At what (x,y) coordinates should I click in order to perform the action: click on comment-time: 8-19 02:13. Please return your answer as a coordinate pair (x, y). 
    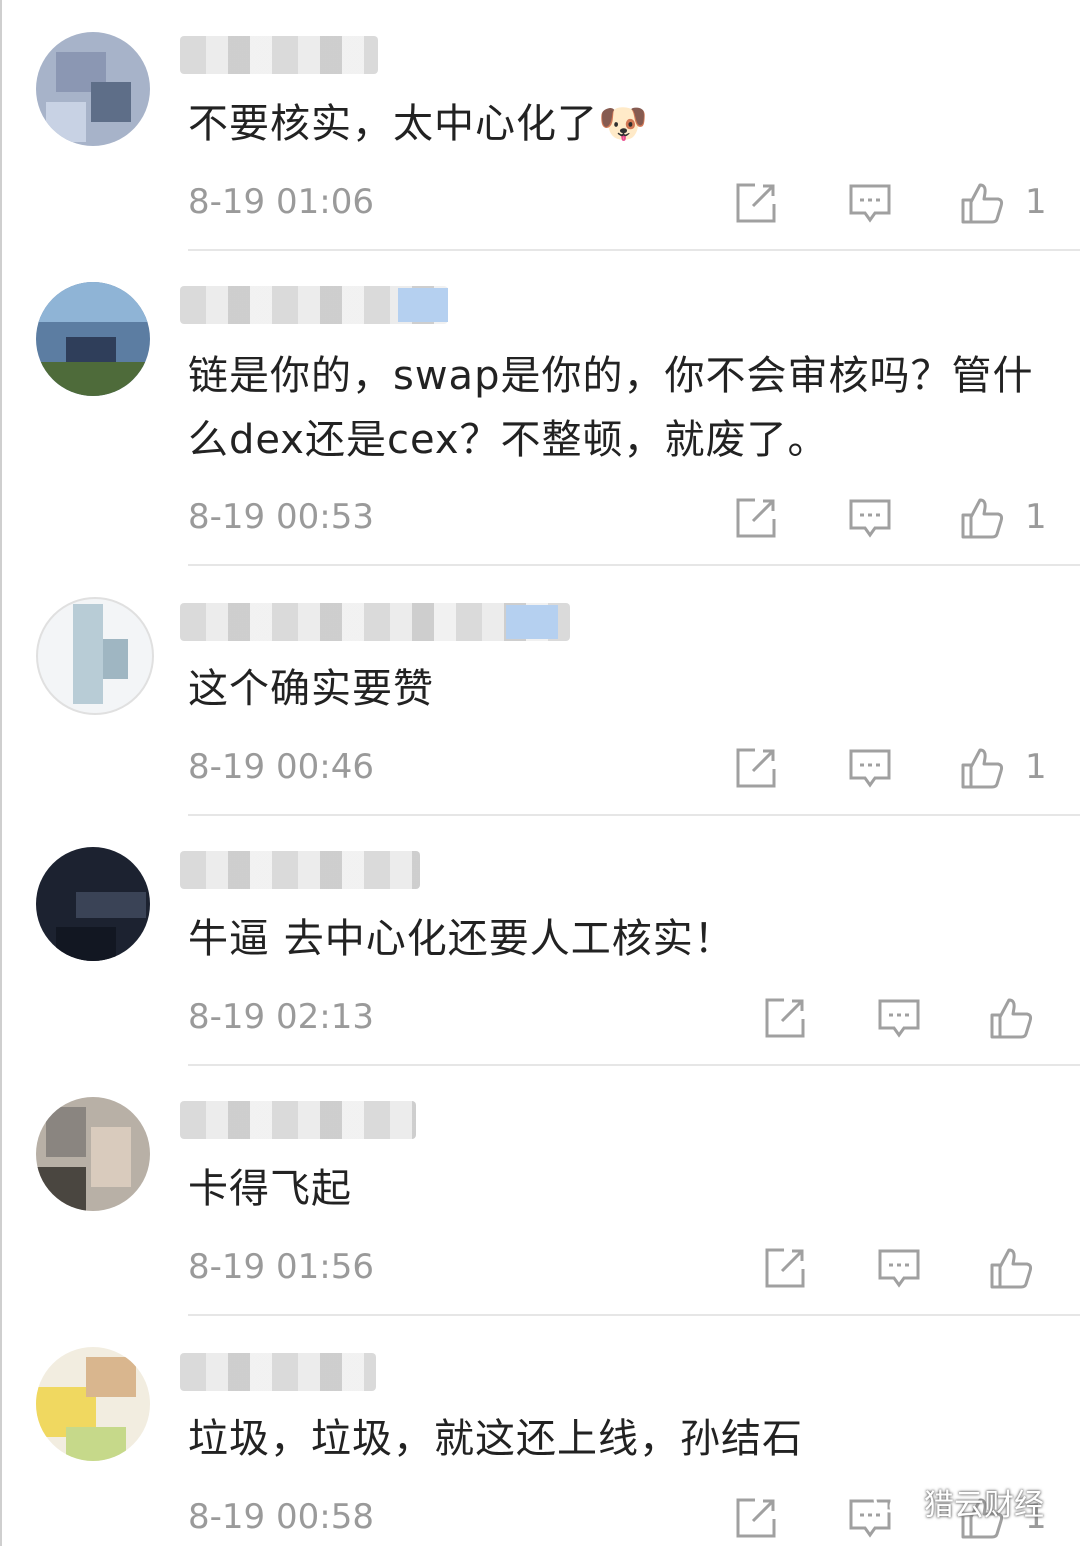
    Looking at the image, I should click on (281, 1017).